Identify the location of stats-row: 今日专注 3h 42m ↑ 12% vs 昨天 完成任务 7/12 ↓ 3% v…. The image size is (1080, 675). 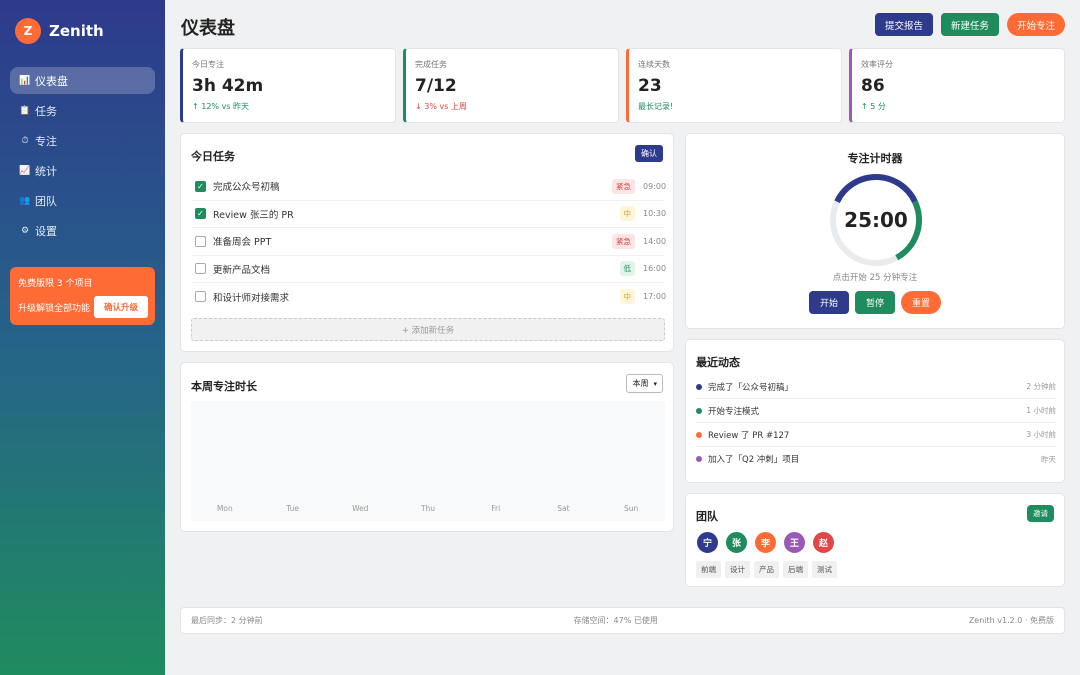
(622, 85).